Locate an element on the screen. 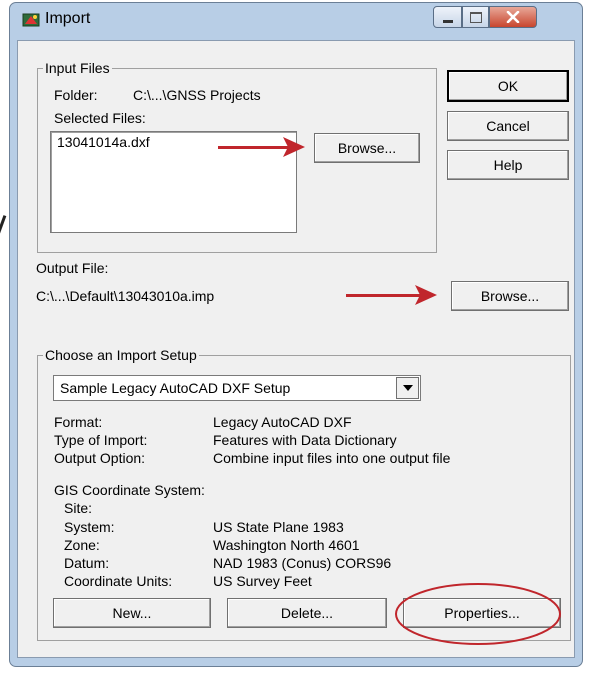 The image size is (589, 673). maximize-icon is located at coordinates (475, 17).